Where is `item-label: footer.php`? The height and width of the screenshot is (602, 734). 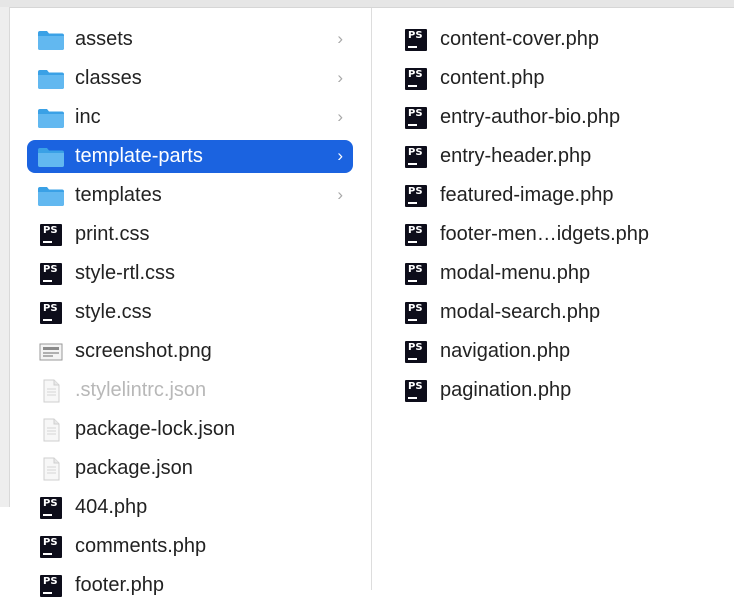 item-label: footer.php is located at coordinates (119, 585).